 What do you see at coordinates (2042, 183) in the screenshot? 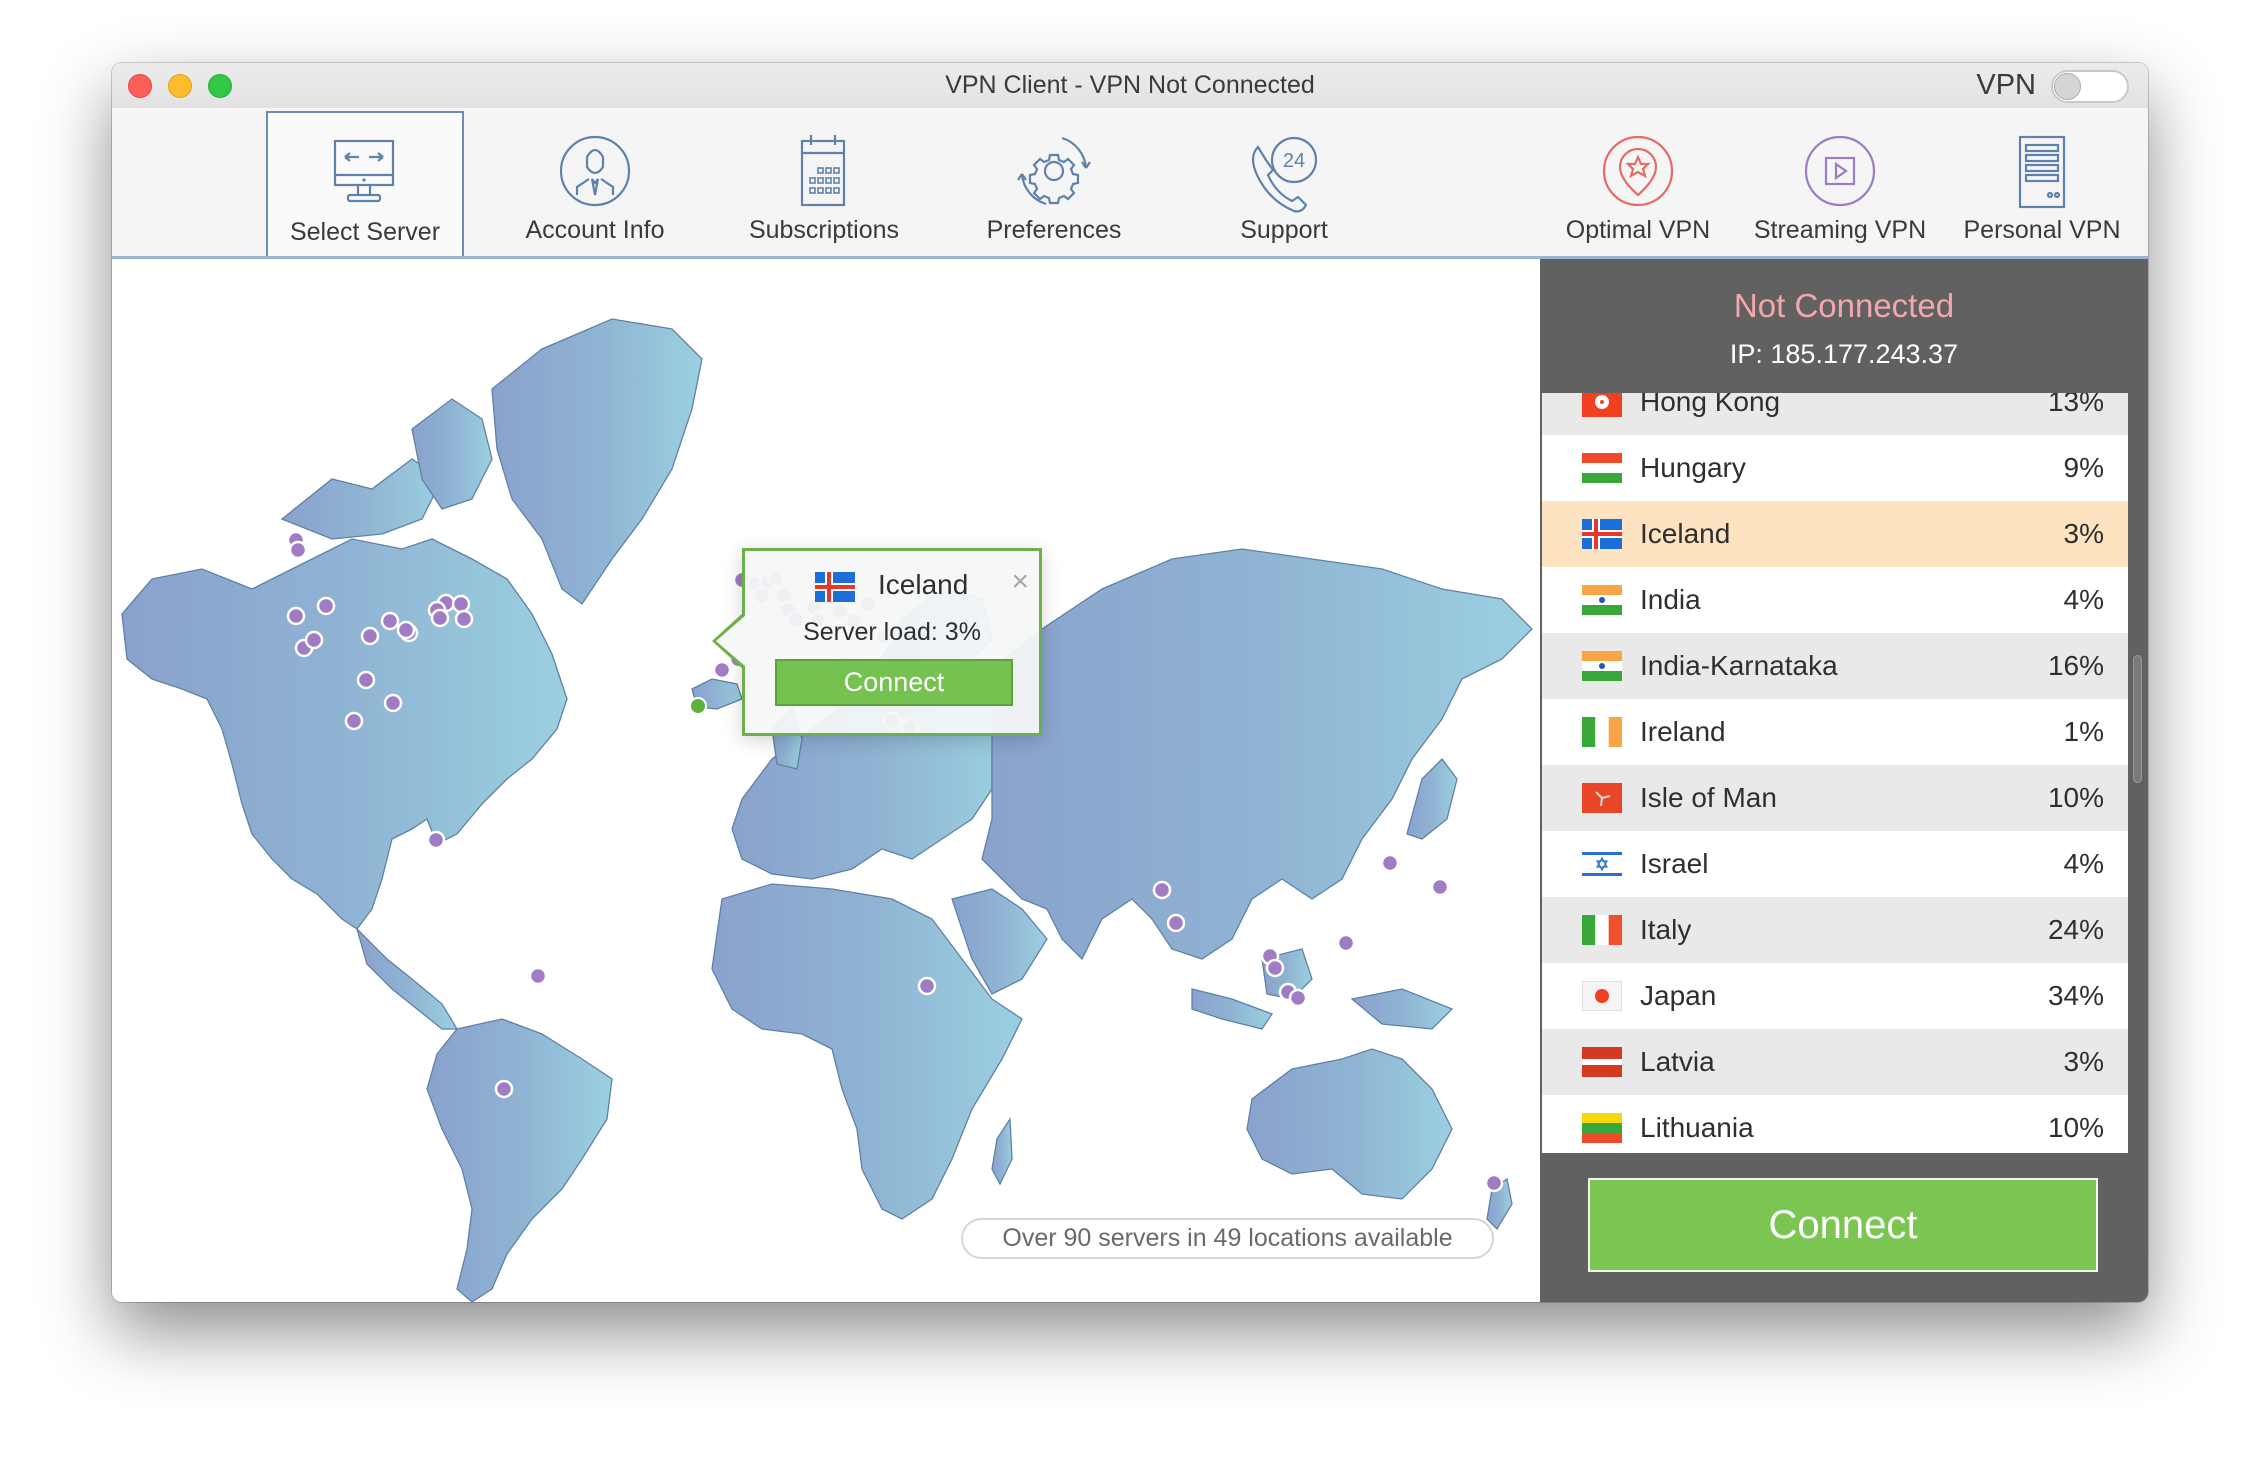
I see `tab-personal-vpn: Personal VPN` at bounding box center [2042, 183].